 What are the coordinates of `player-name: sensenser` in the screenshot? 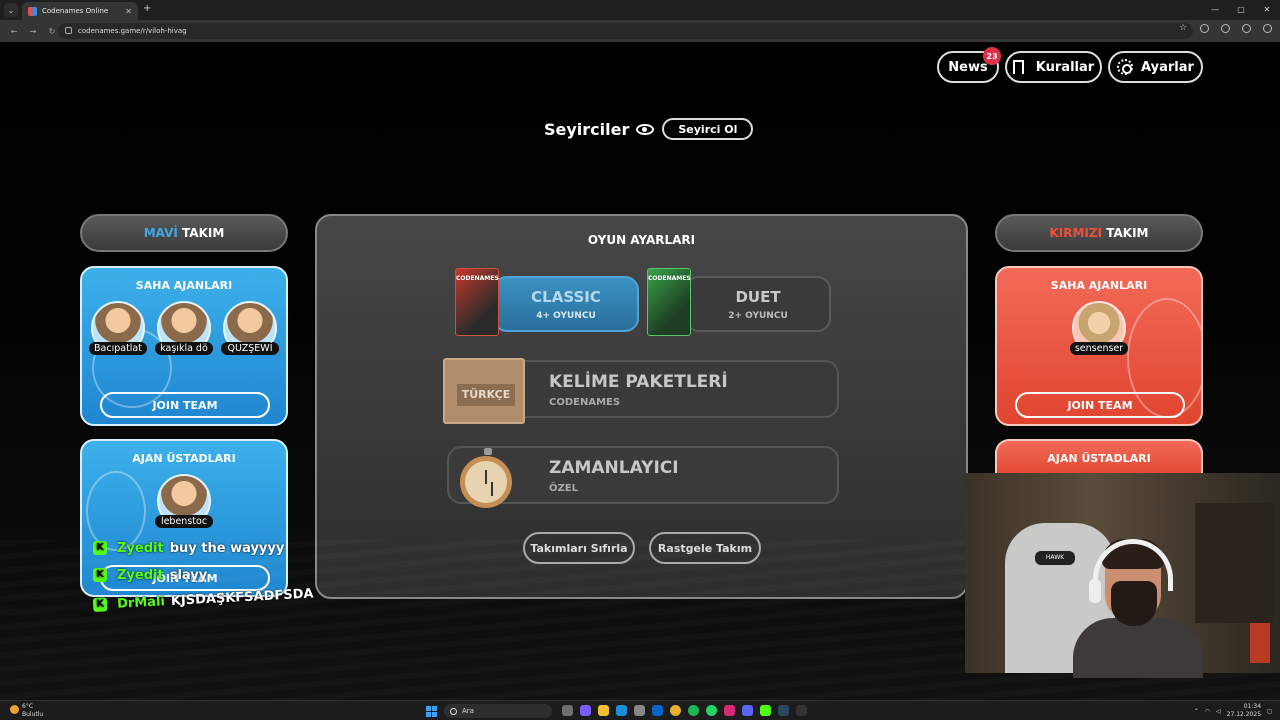 It's located at (1099, 348).